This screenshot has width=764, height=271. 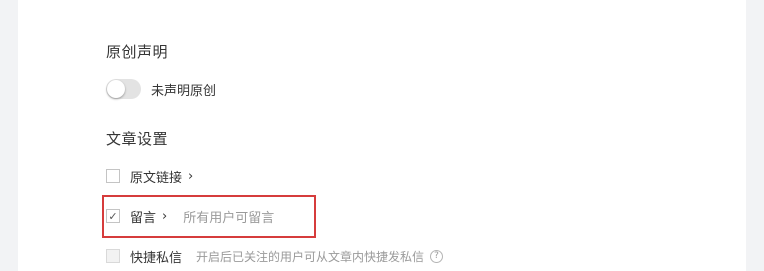 I want to click on original-toggle-switch, so click(x=123, y=89).